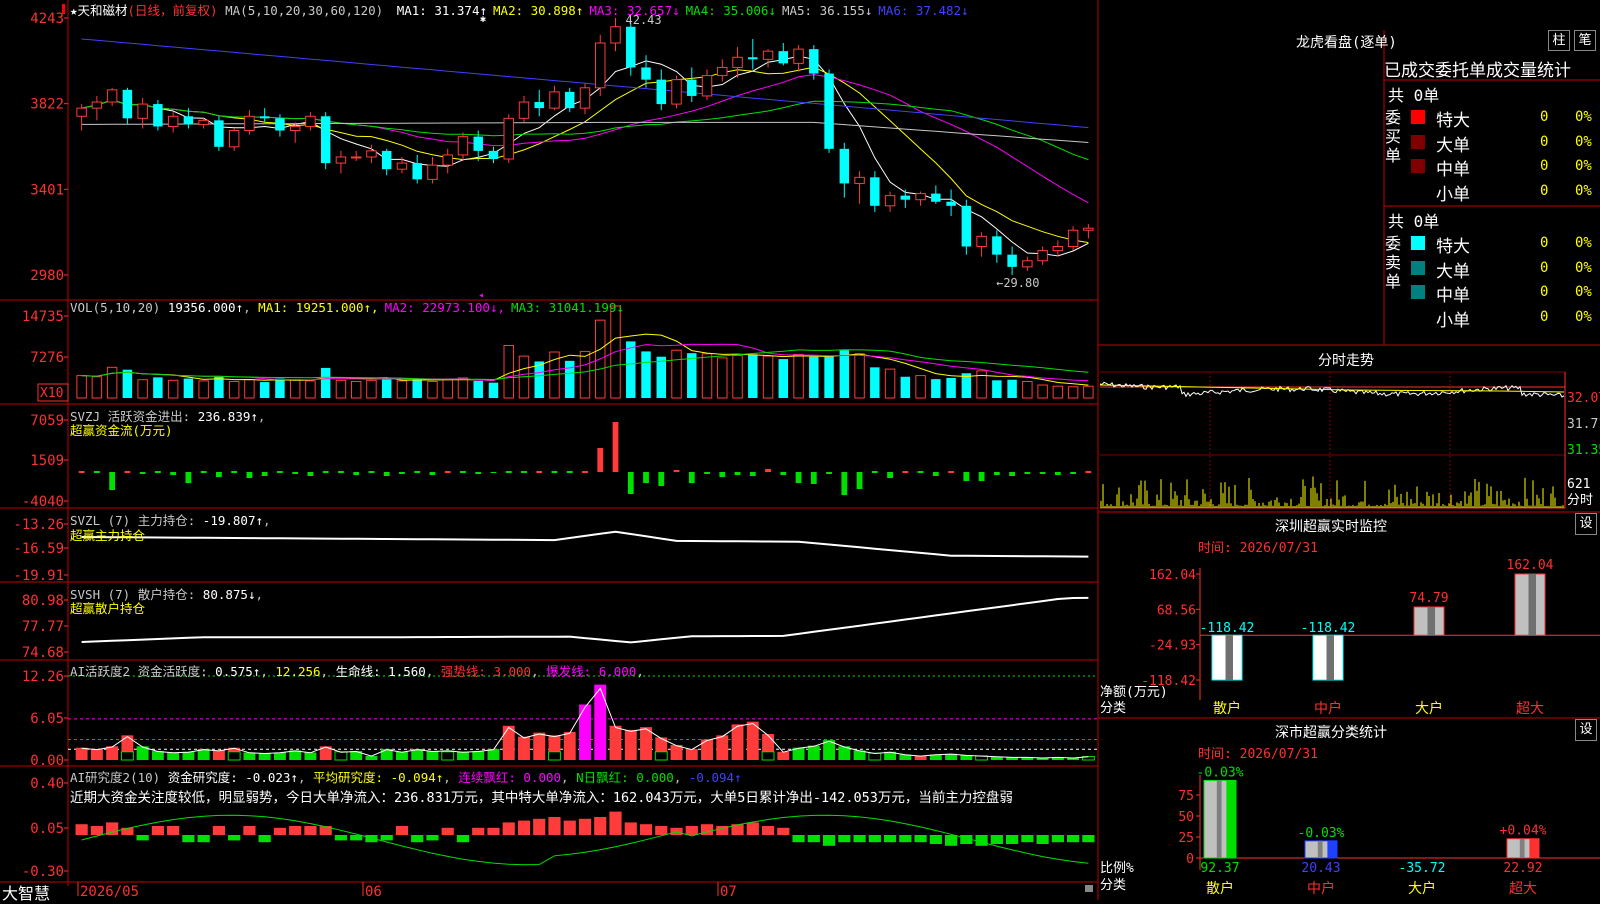 This screenshot has height=904, width=1600. What do you see at coordinates (1321, 888) in the screenshot?
I see `sz-class-category: 中户` at bounding box center [1321, 888].